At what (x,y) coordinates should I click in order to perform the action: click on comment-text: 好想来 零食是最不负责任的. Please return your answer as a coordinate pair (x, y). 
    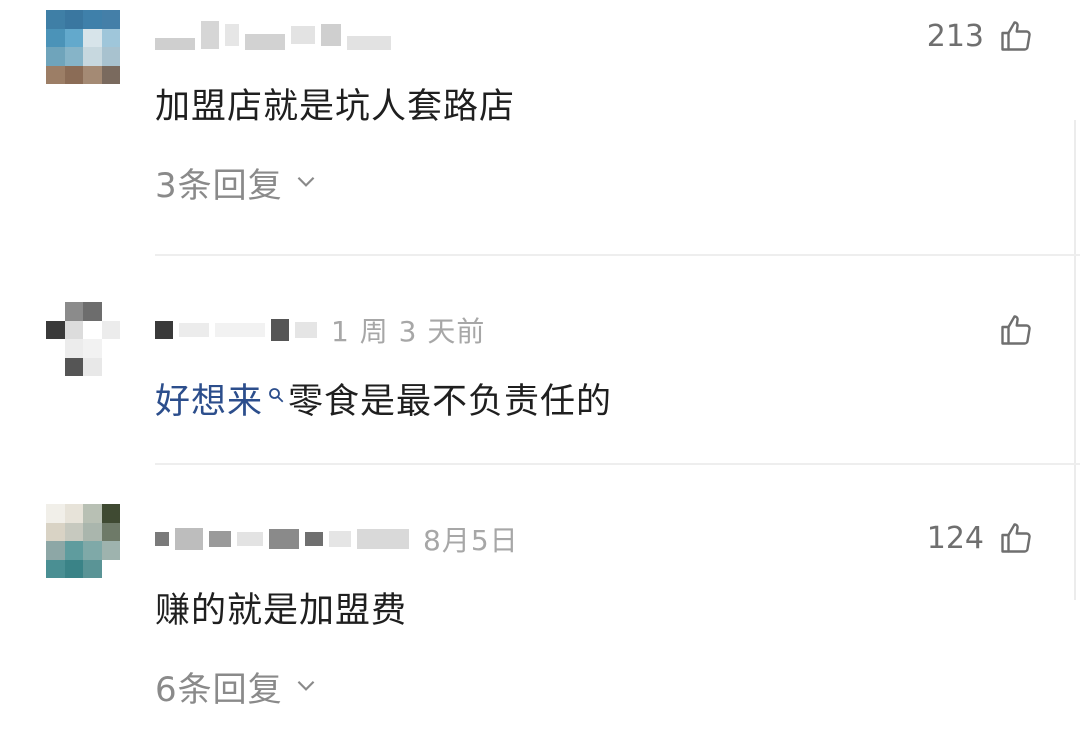
    Looking at the image, I should click on (383, 398).